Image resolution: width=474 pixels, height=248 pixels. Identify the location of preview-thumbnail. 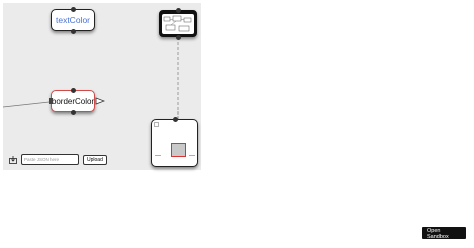
(178, 23).